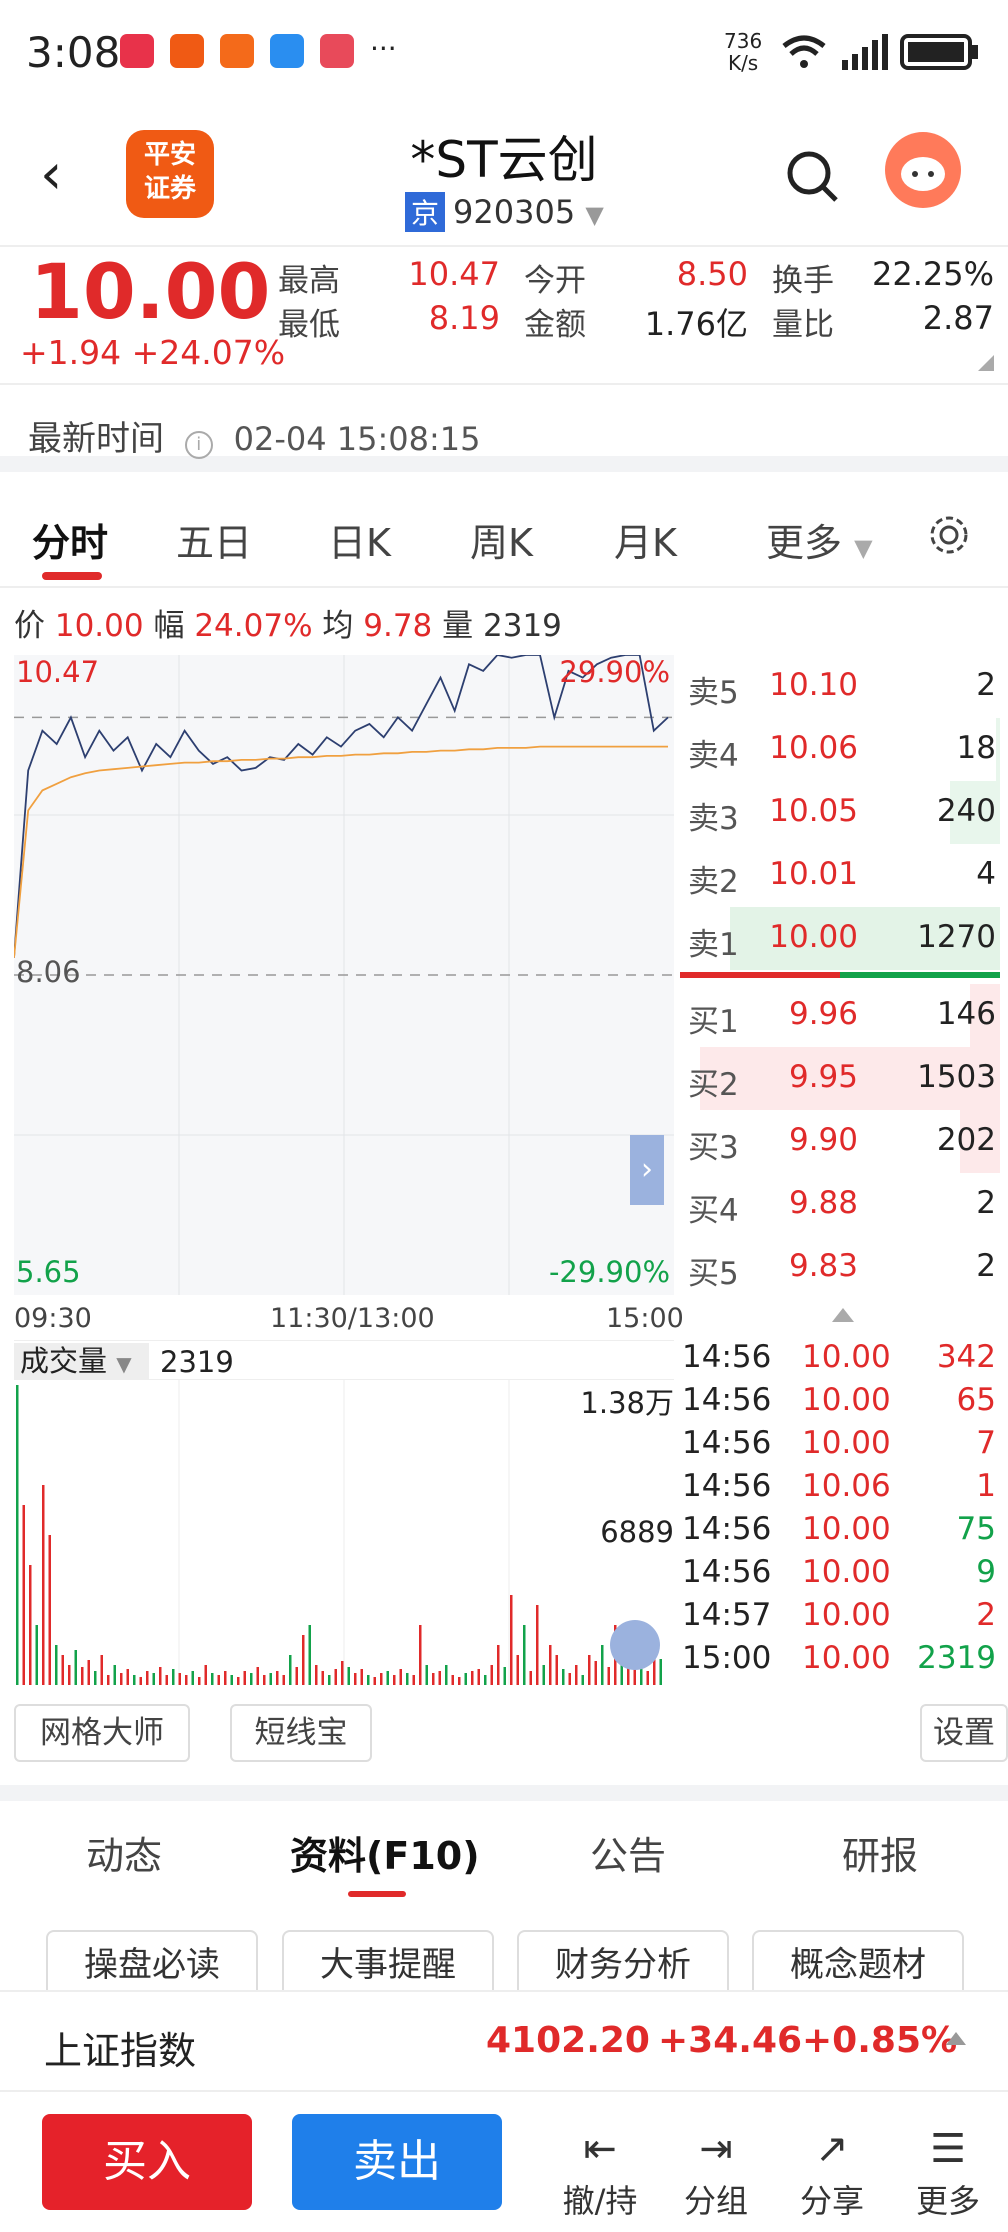  What do you see at coordinates (823, 1140) in the screenshot?
I see `level-price: 9.90` at bounding box center [823, 1140].